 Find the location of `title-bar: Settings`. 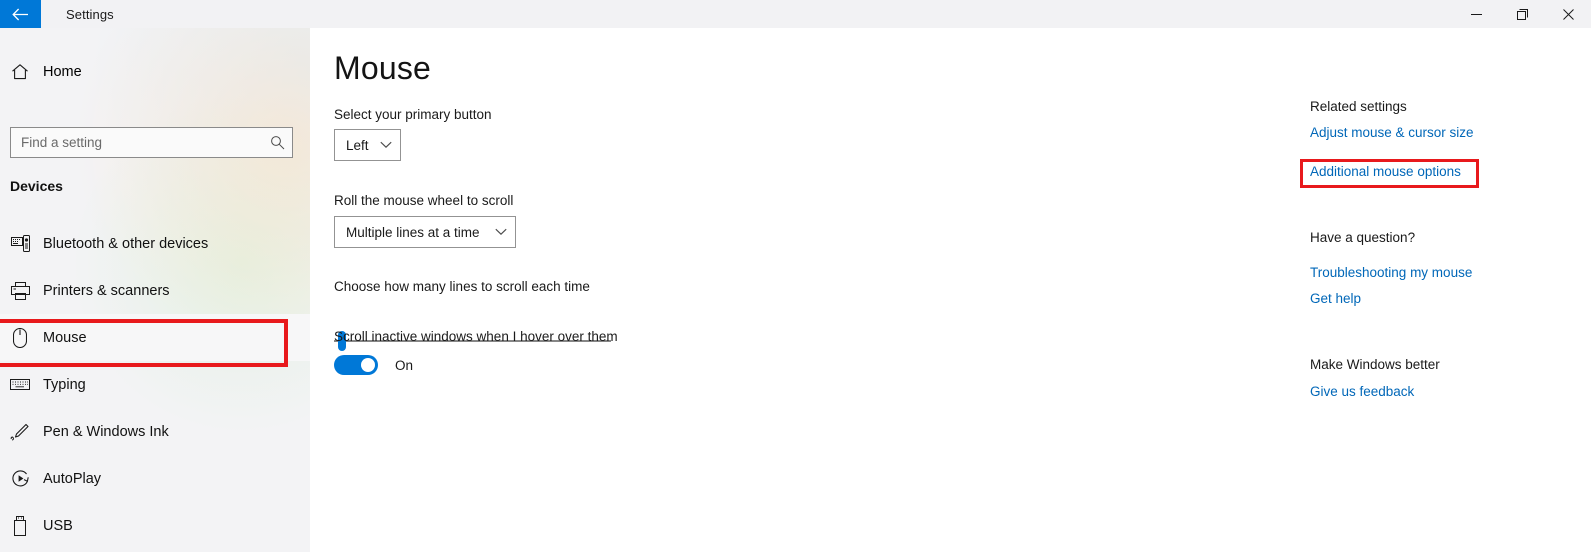

title-bar: Settings is located at coordinates (795, 14).